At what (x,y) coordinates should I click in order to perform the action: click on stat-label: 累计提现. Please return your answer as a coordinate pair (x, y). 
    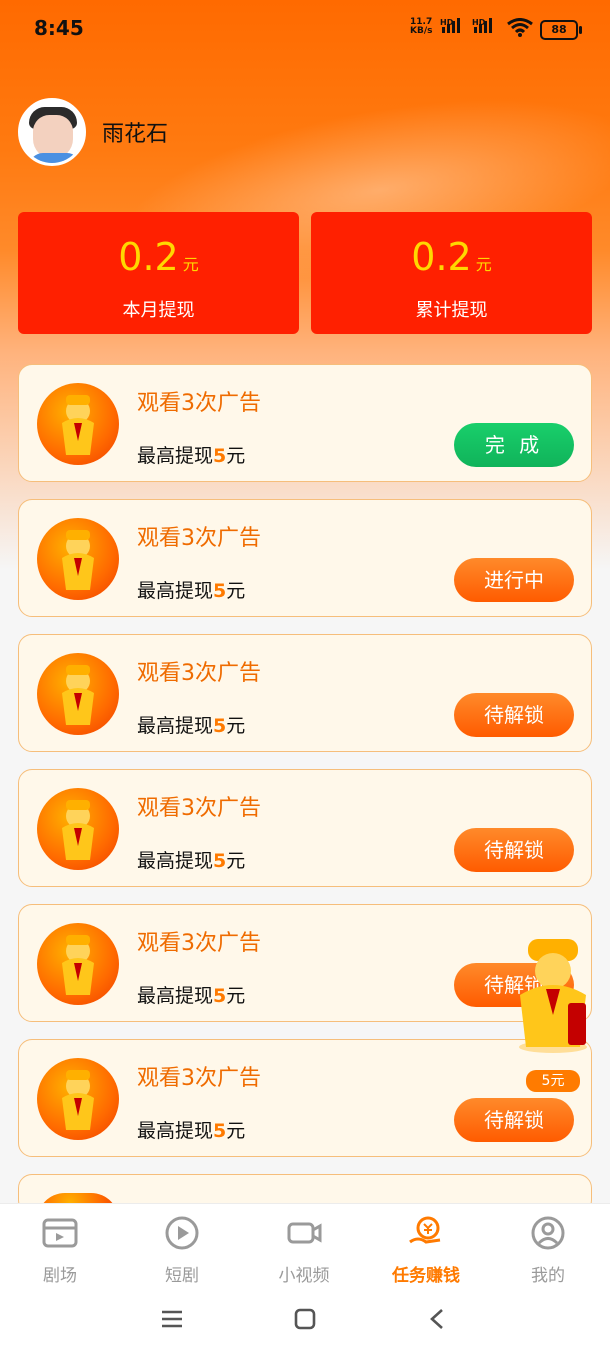
    Looking at the image, I should click on (451, 310).